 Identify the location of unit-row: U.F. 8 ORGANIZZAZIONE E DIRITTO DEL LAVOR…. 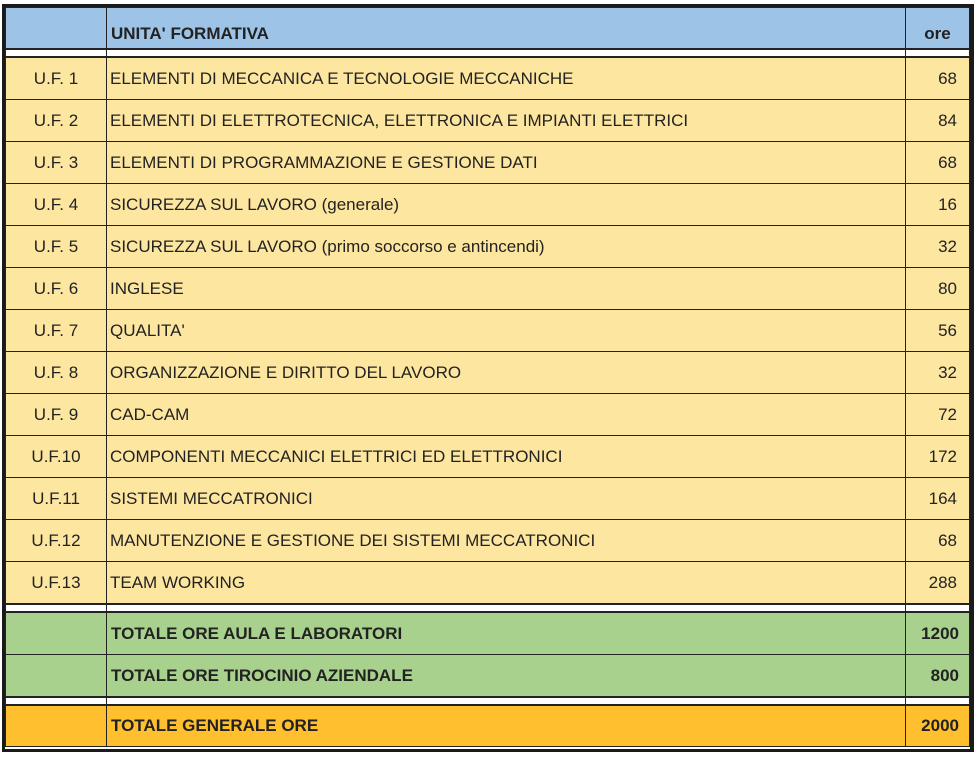
(487, 372).